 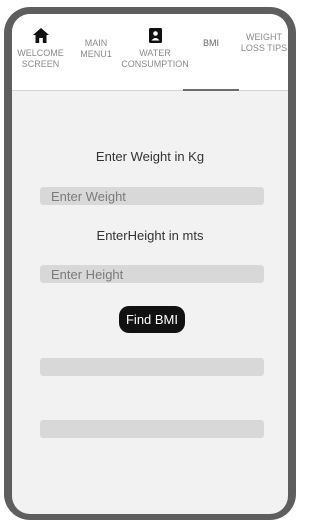 What do you see at coordinates (155, 35) in the screenshot?
I see `contact-card-icon` at bounding box center [155, 35].